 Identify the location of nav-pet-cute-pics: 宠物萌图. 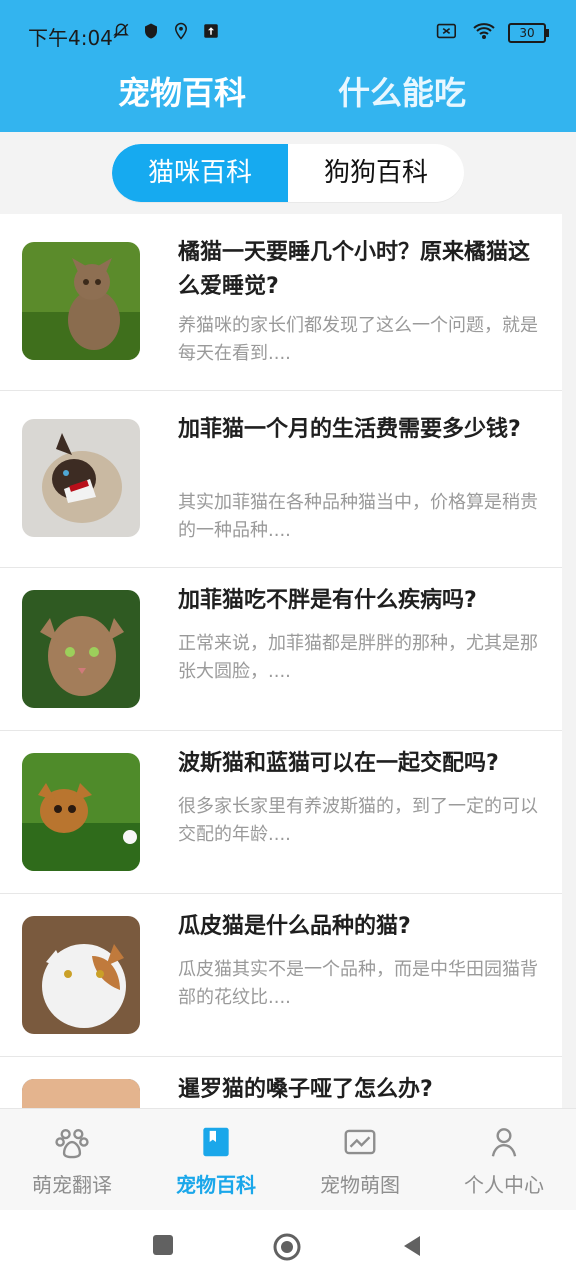
(360, 1166).